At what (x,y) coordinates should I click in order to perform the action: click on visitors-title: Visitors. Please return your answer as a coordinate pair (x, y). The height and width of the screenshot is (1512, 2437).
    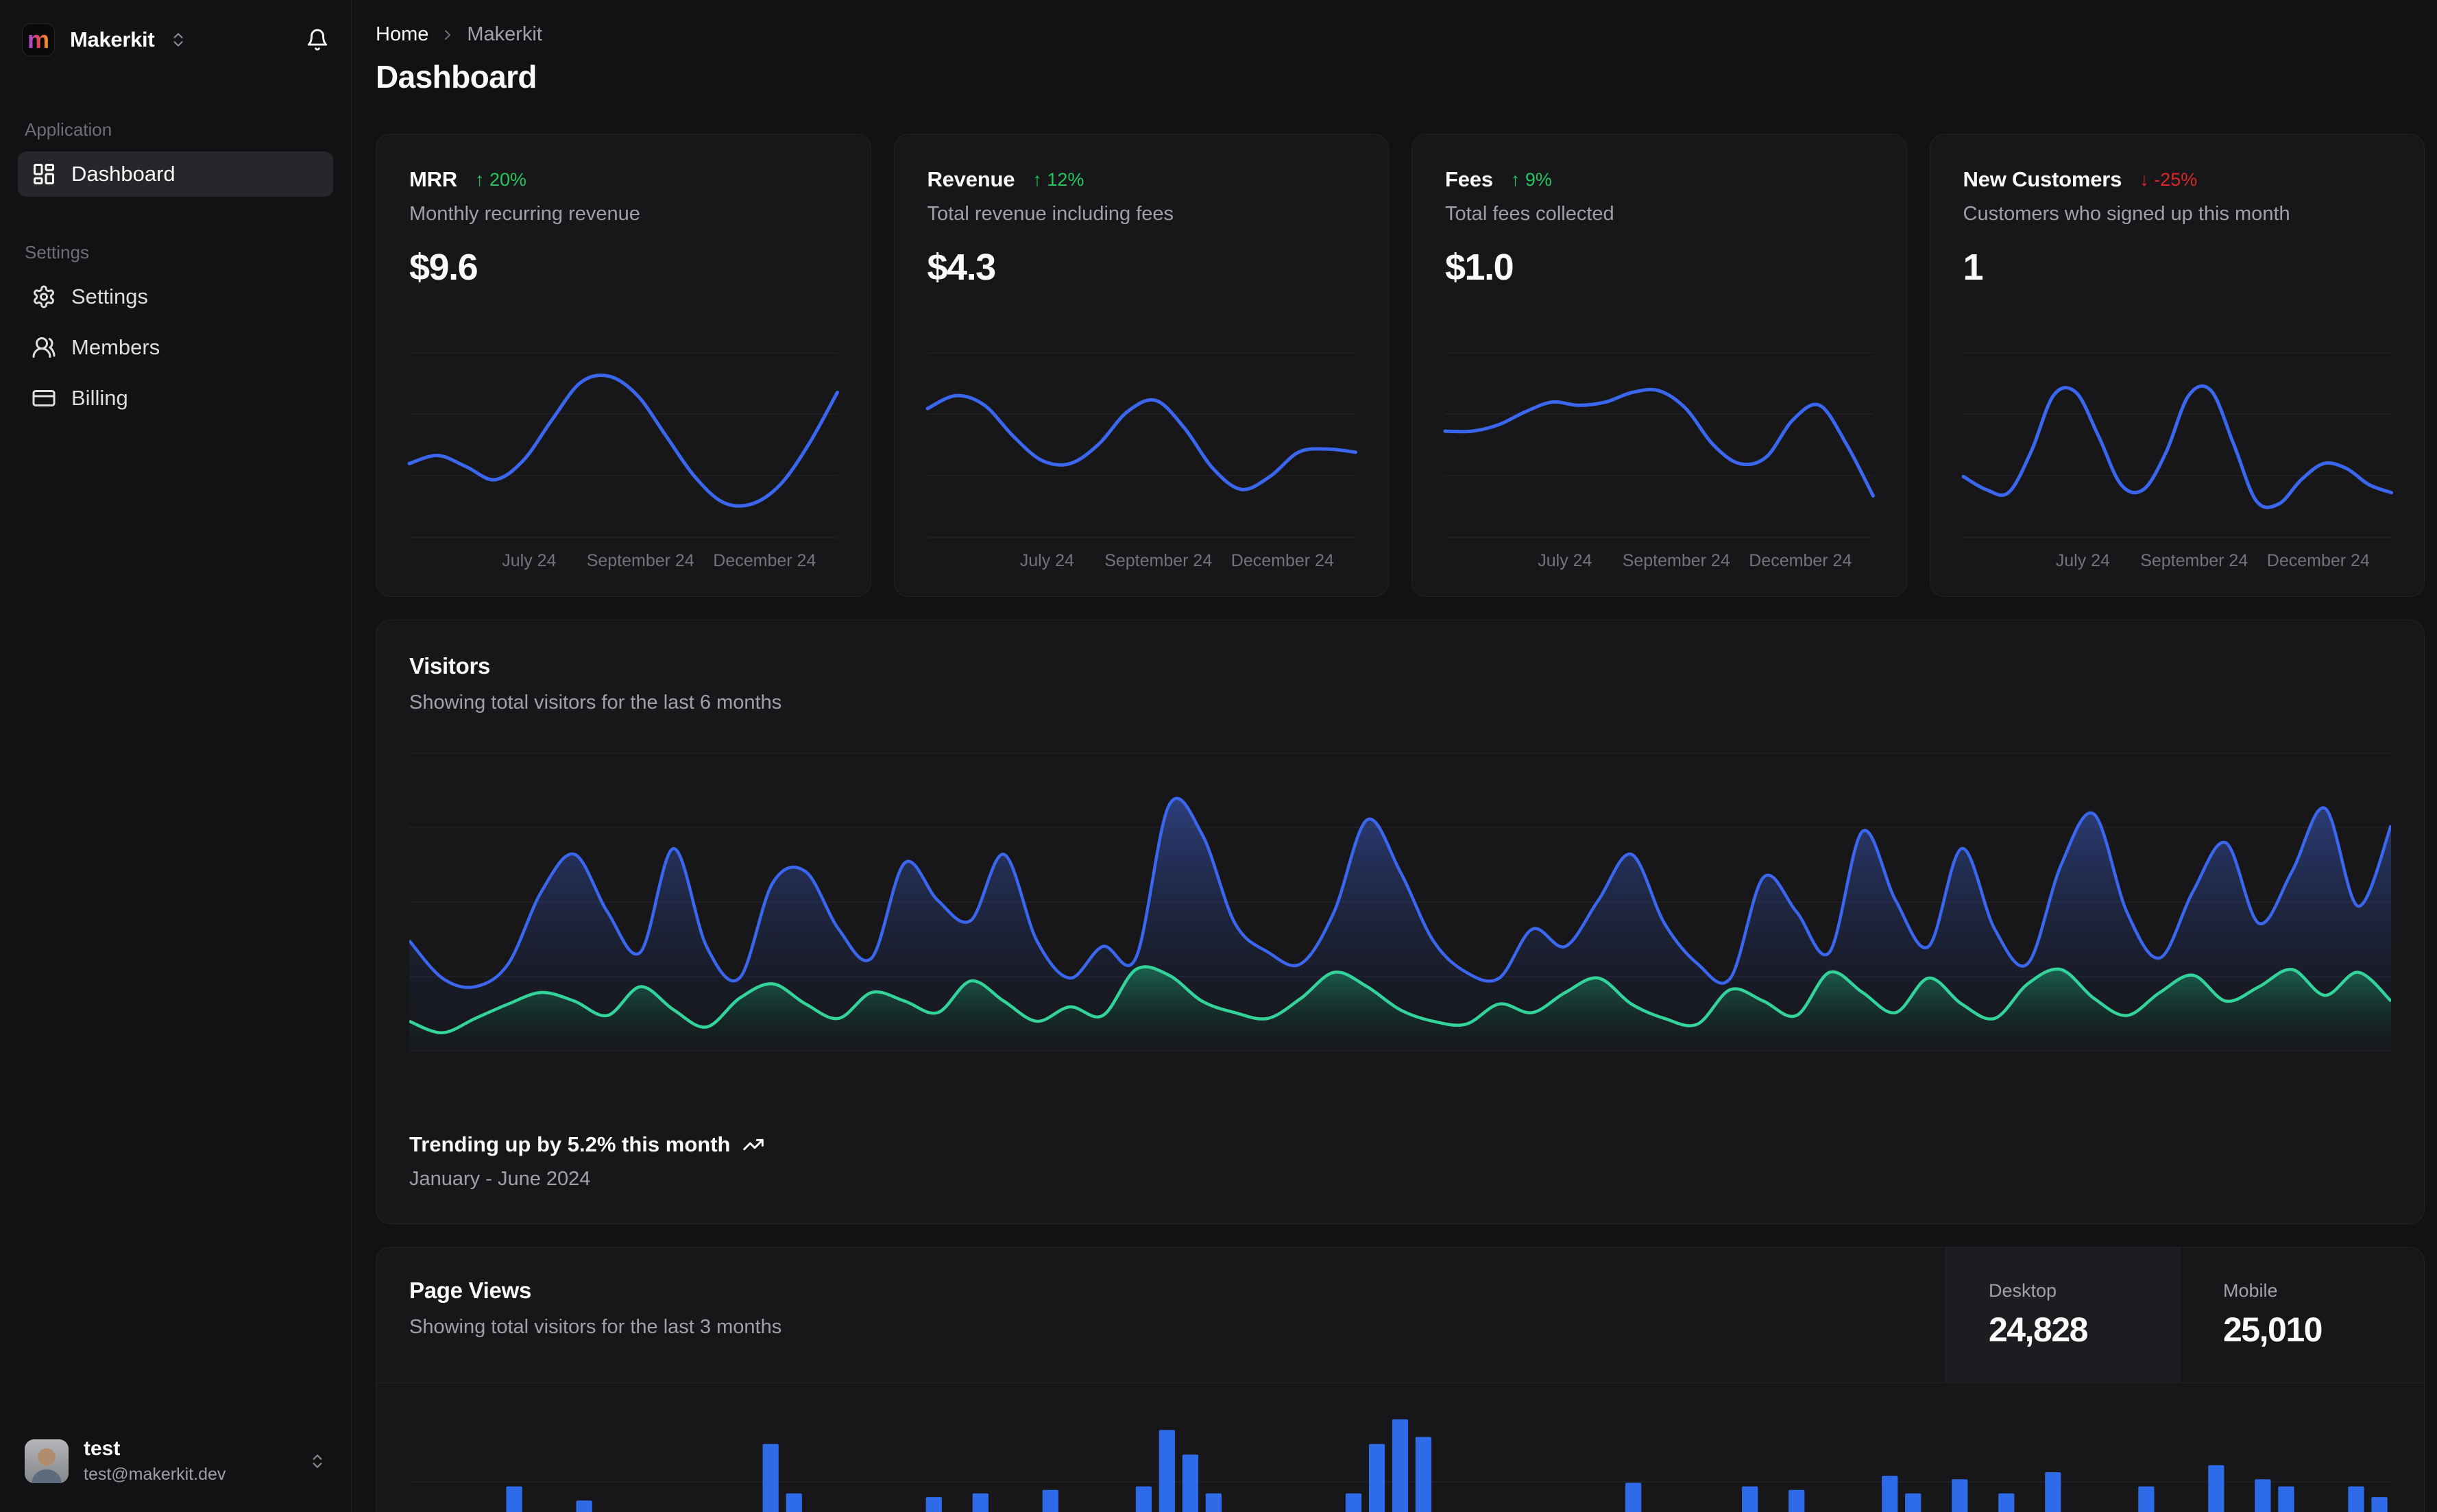
    Looking at the image, I should click on (450, 666).